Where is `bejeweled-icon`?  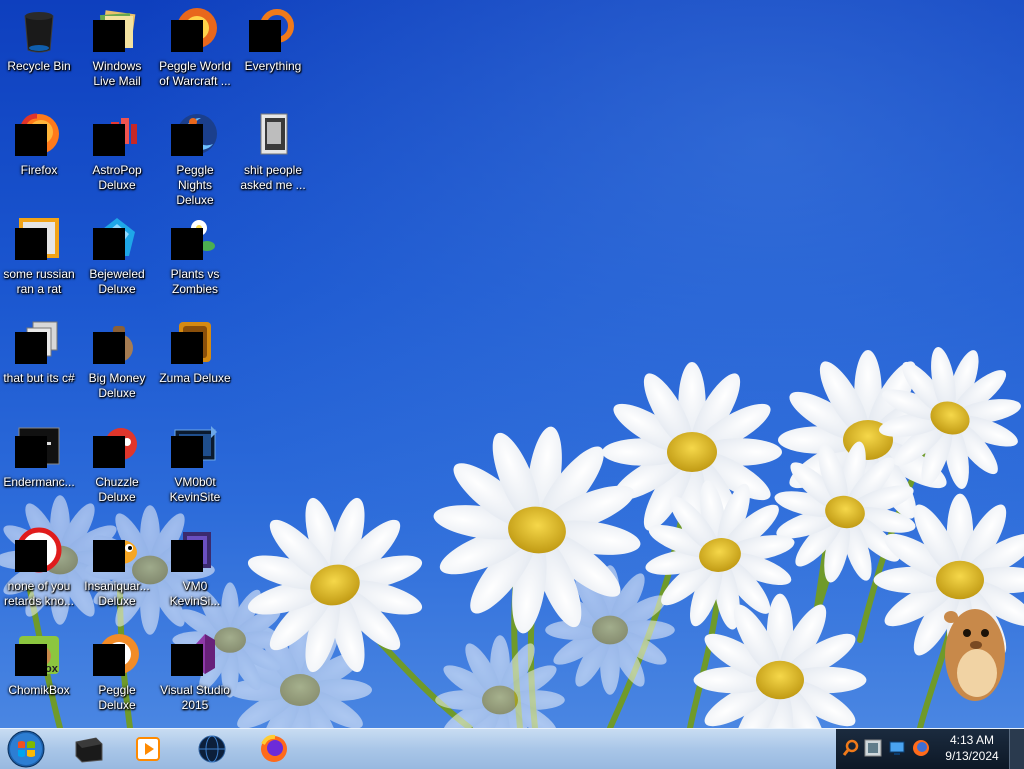 bejeweled-icon is located at coordinates (117, 238).